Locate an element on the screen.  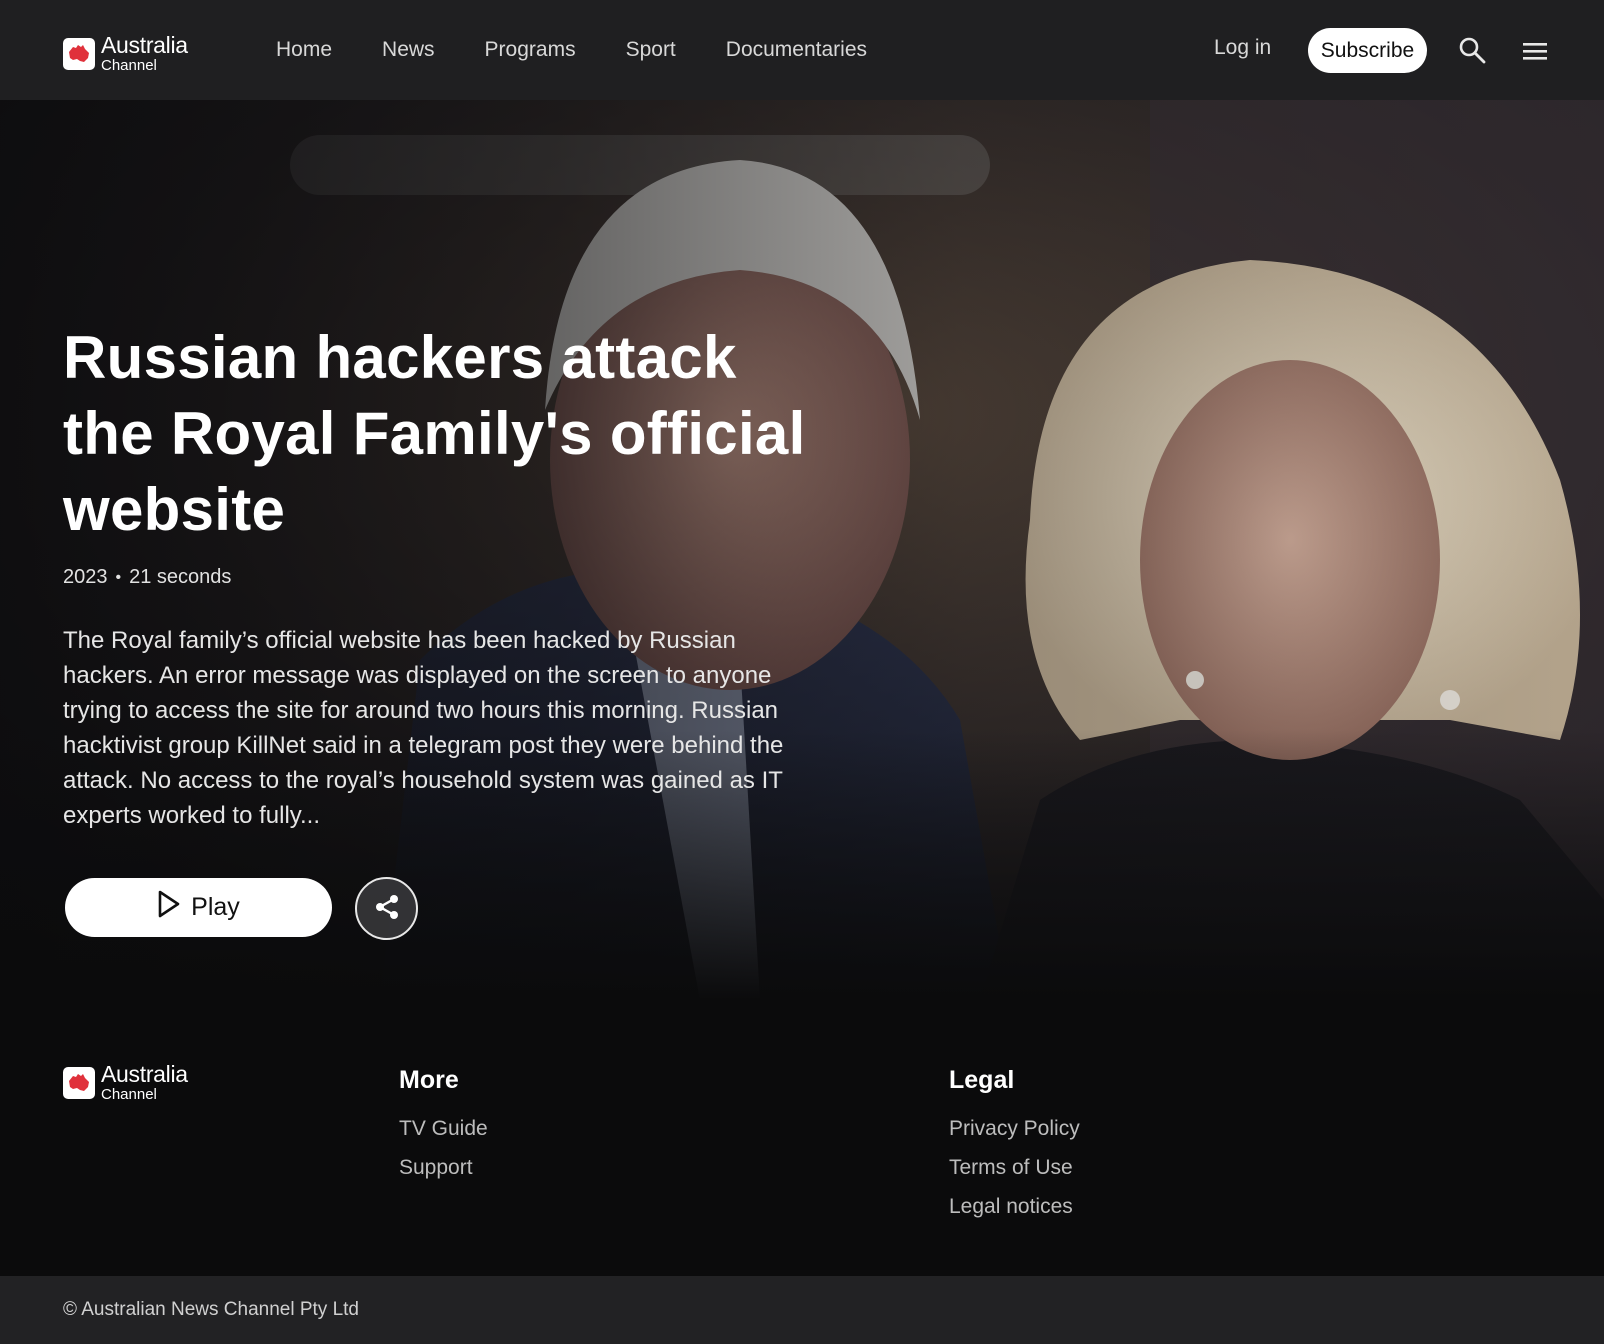
footer-more-column: More TV Guide Support is located at coordinates (443, 1126).